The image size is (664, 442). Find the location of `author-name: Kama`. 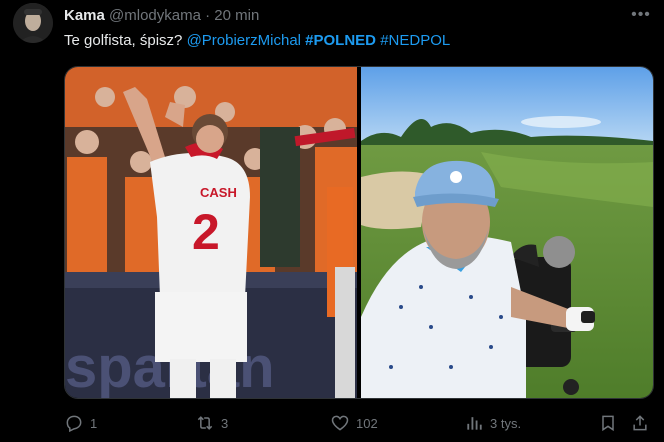

author-name: Kama is located at coordinates (84, 15).